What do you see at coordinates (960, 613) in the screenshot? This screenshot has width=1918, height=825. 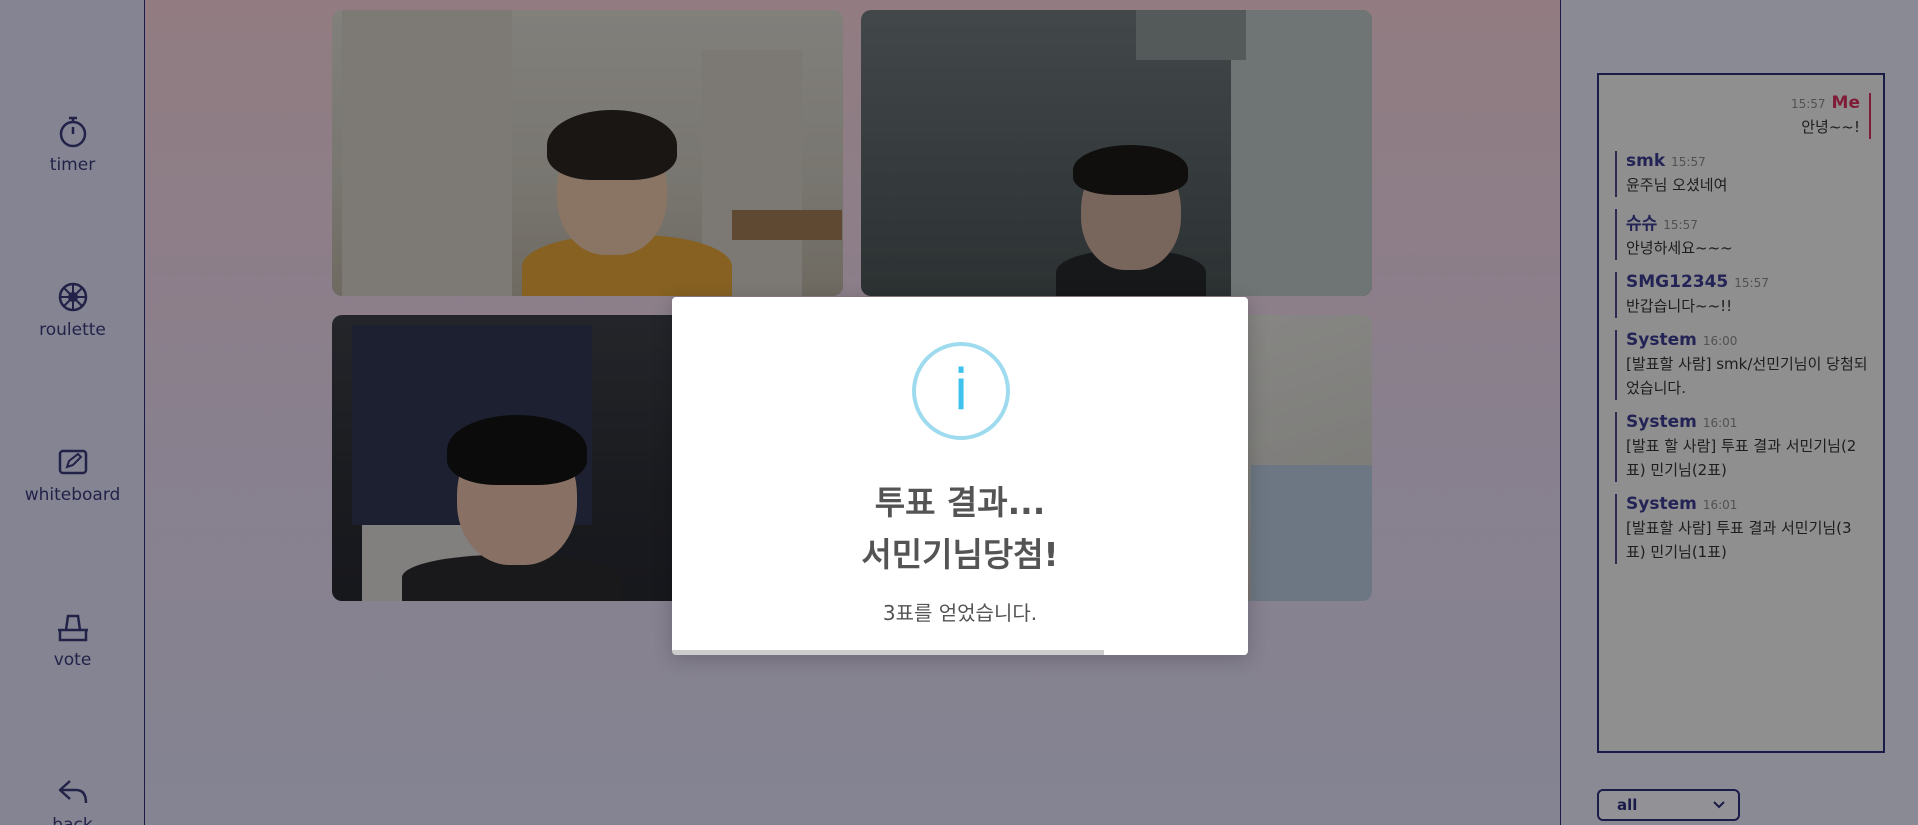 I see `dialog-text: 3표를 얻었습니다.` at bounding box center [960, 613].